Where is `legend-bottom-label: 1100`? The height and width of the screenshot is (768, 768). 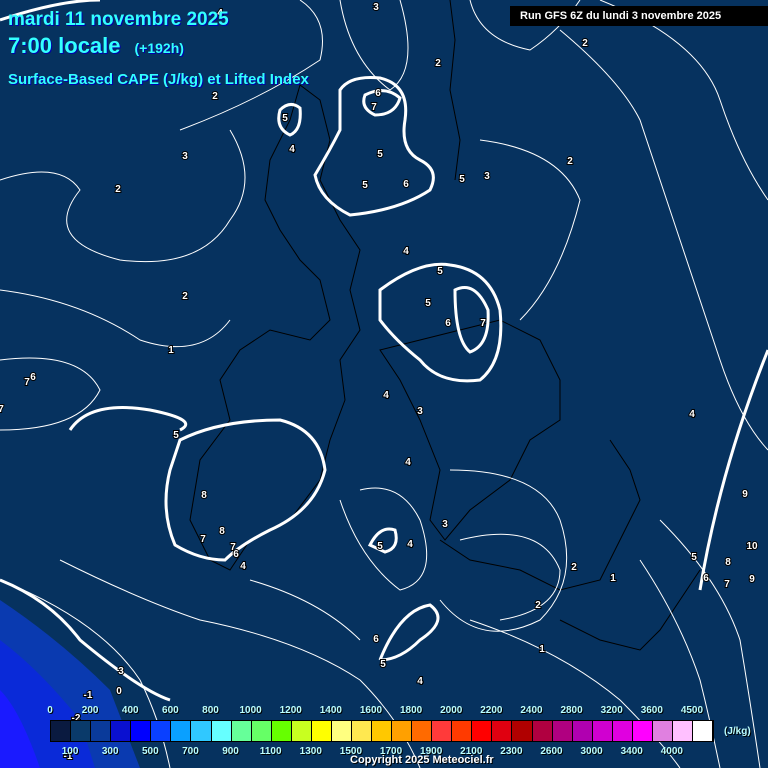 legend-bottom-label: 1100 is located at coordinates (270, 751).